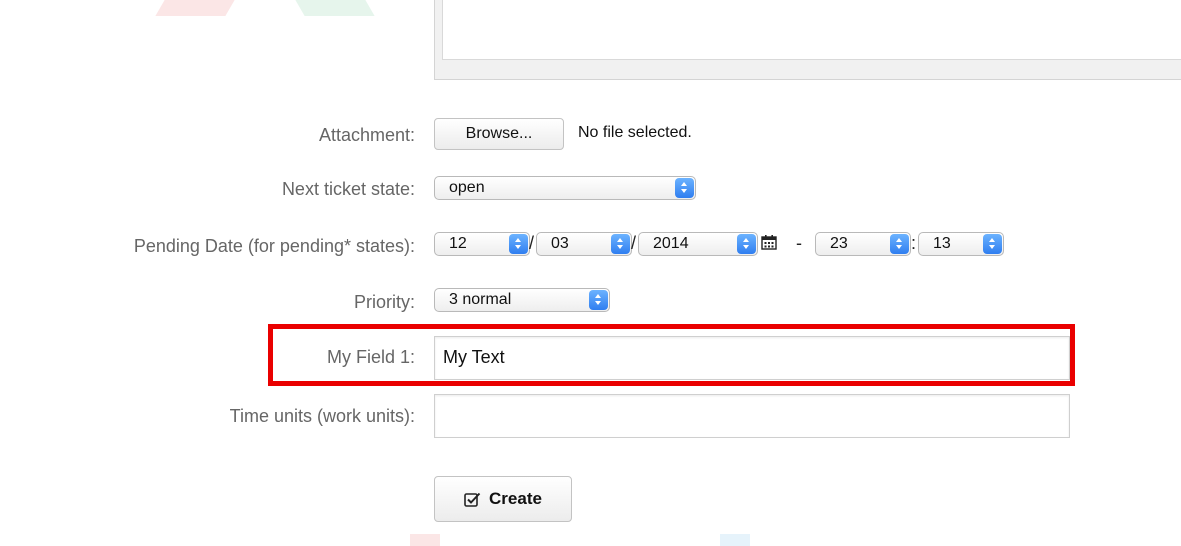 This screenshot has width=1181, height=546. Describe the element at coordinates (942, 243) in the screenshot. I see `pending-minute-value: 13` at that location.